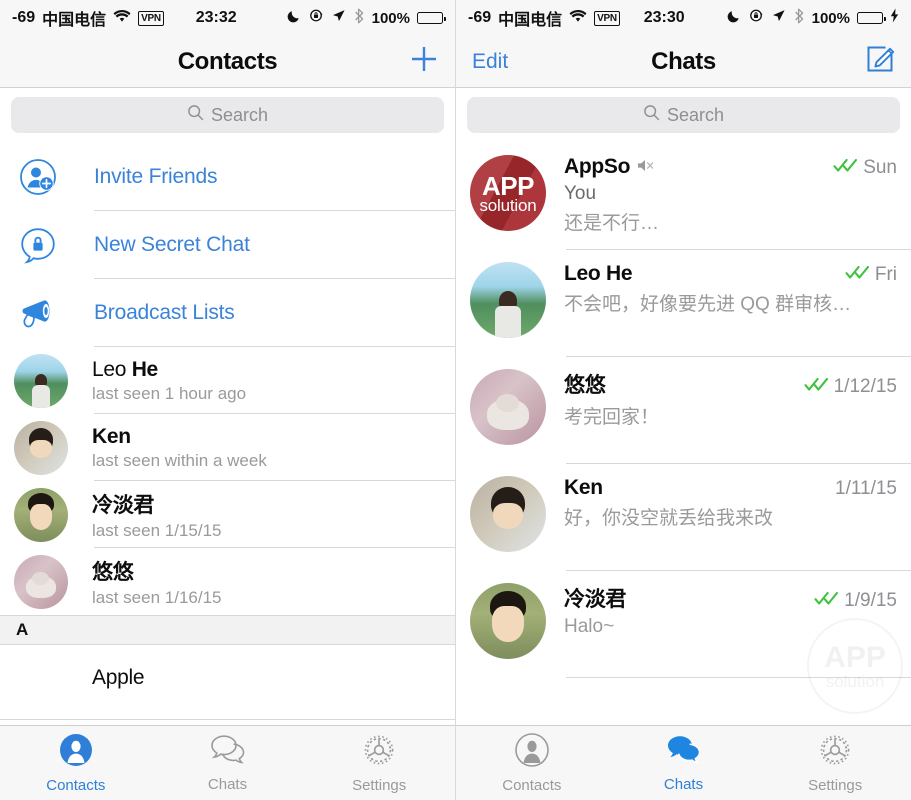 This screenshot has height=800, width=911. I want to click on contact-name: 悠悠, so click(113, 572).